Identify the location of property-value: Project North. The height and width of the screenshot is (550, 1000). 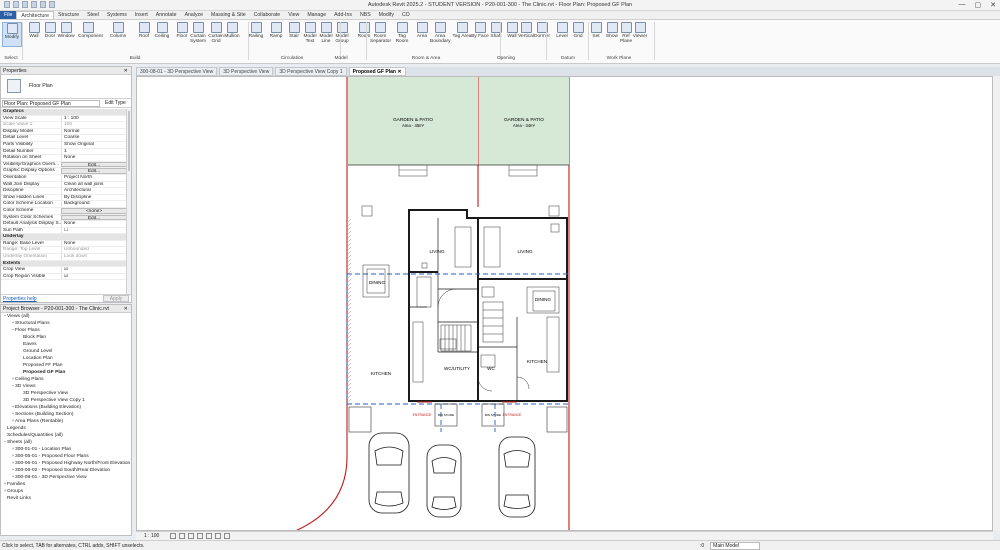
(94, 177).